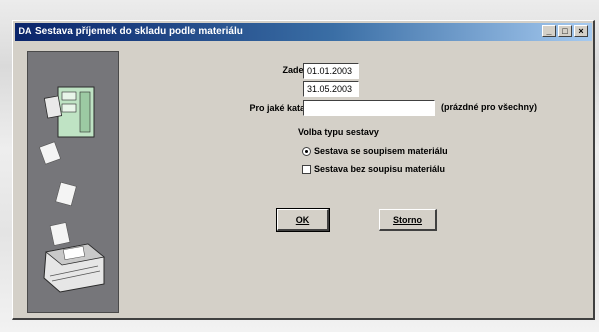 Image resolution: width=599 pixels, height=332 pixels. Describe the element at coordinates (565, 31) in the screenshot. I see `maximize-button: □` at that location.